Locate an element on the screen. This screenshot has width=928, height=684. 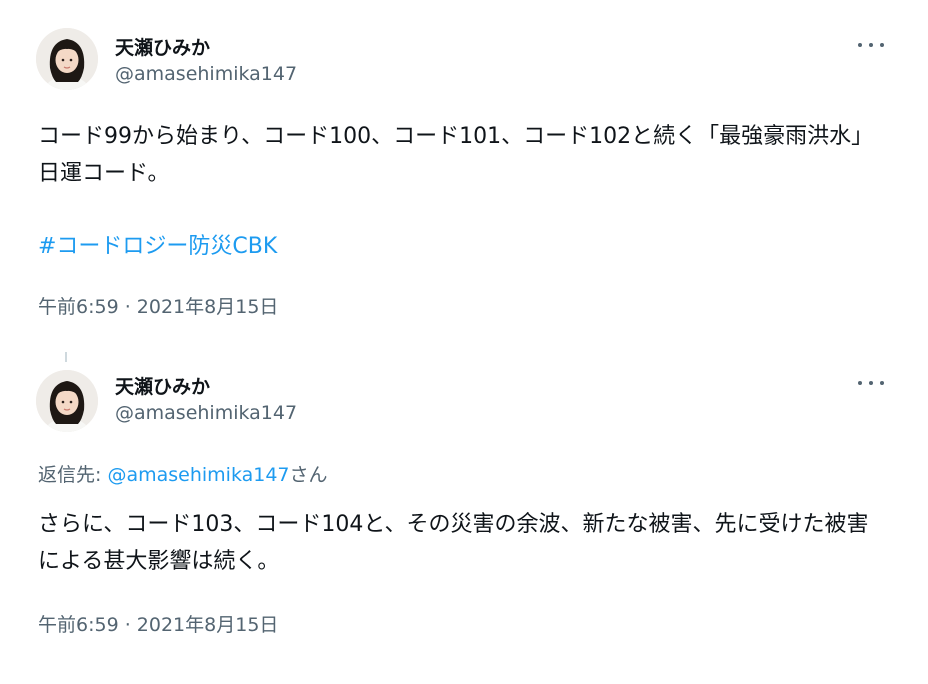
thread-connector-line is located at coordinates (66, 357).